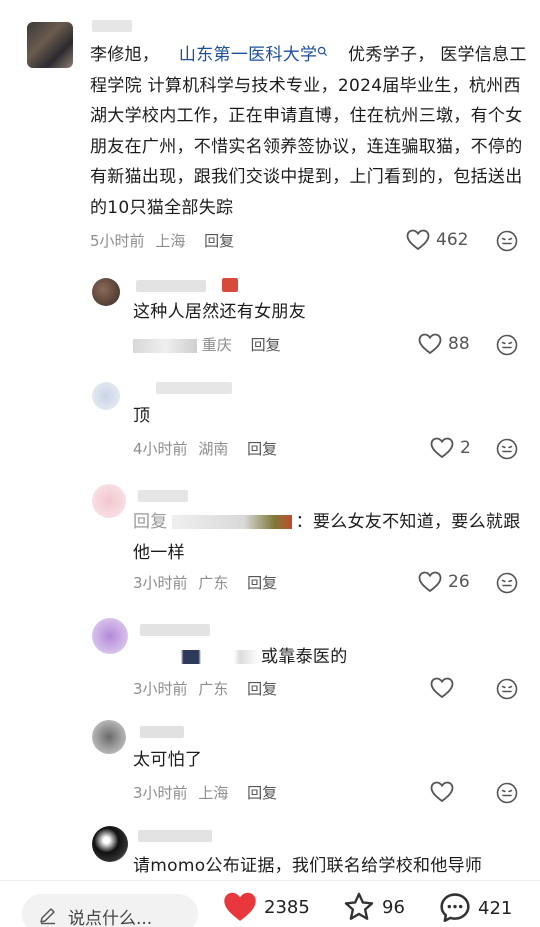 The width and height of the screenshot is (540, 927). Describe the element at coordinates (444, 344) in the screenshot. I see `like-button: 88` at that location.